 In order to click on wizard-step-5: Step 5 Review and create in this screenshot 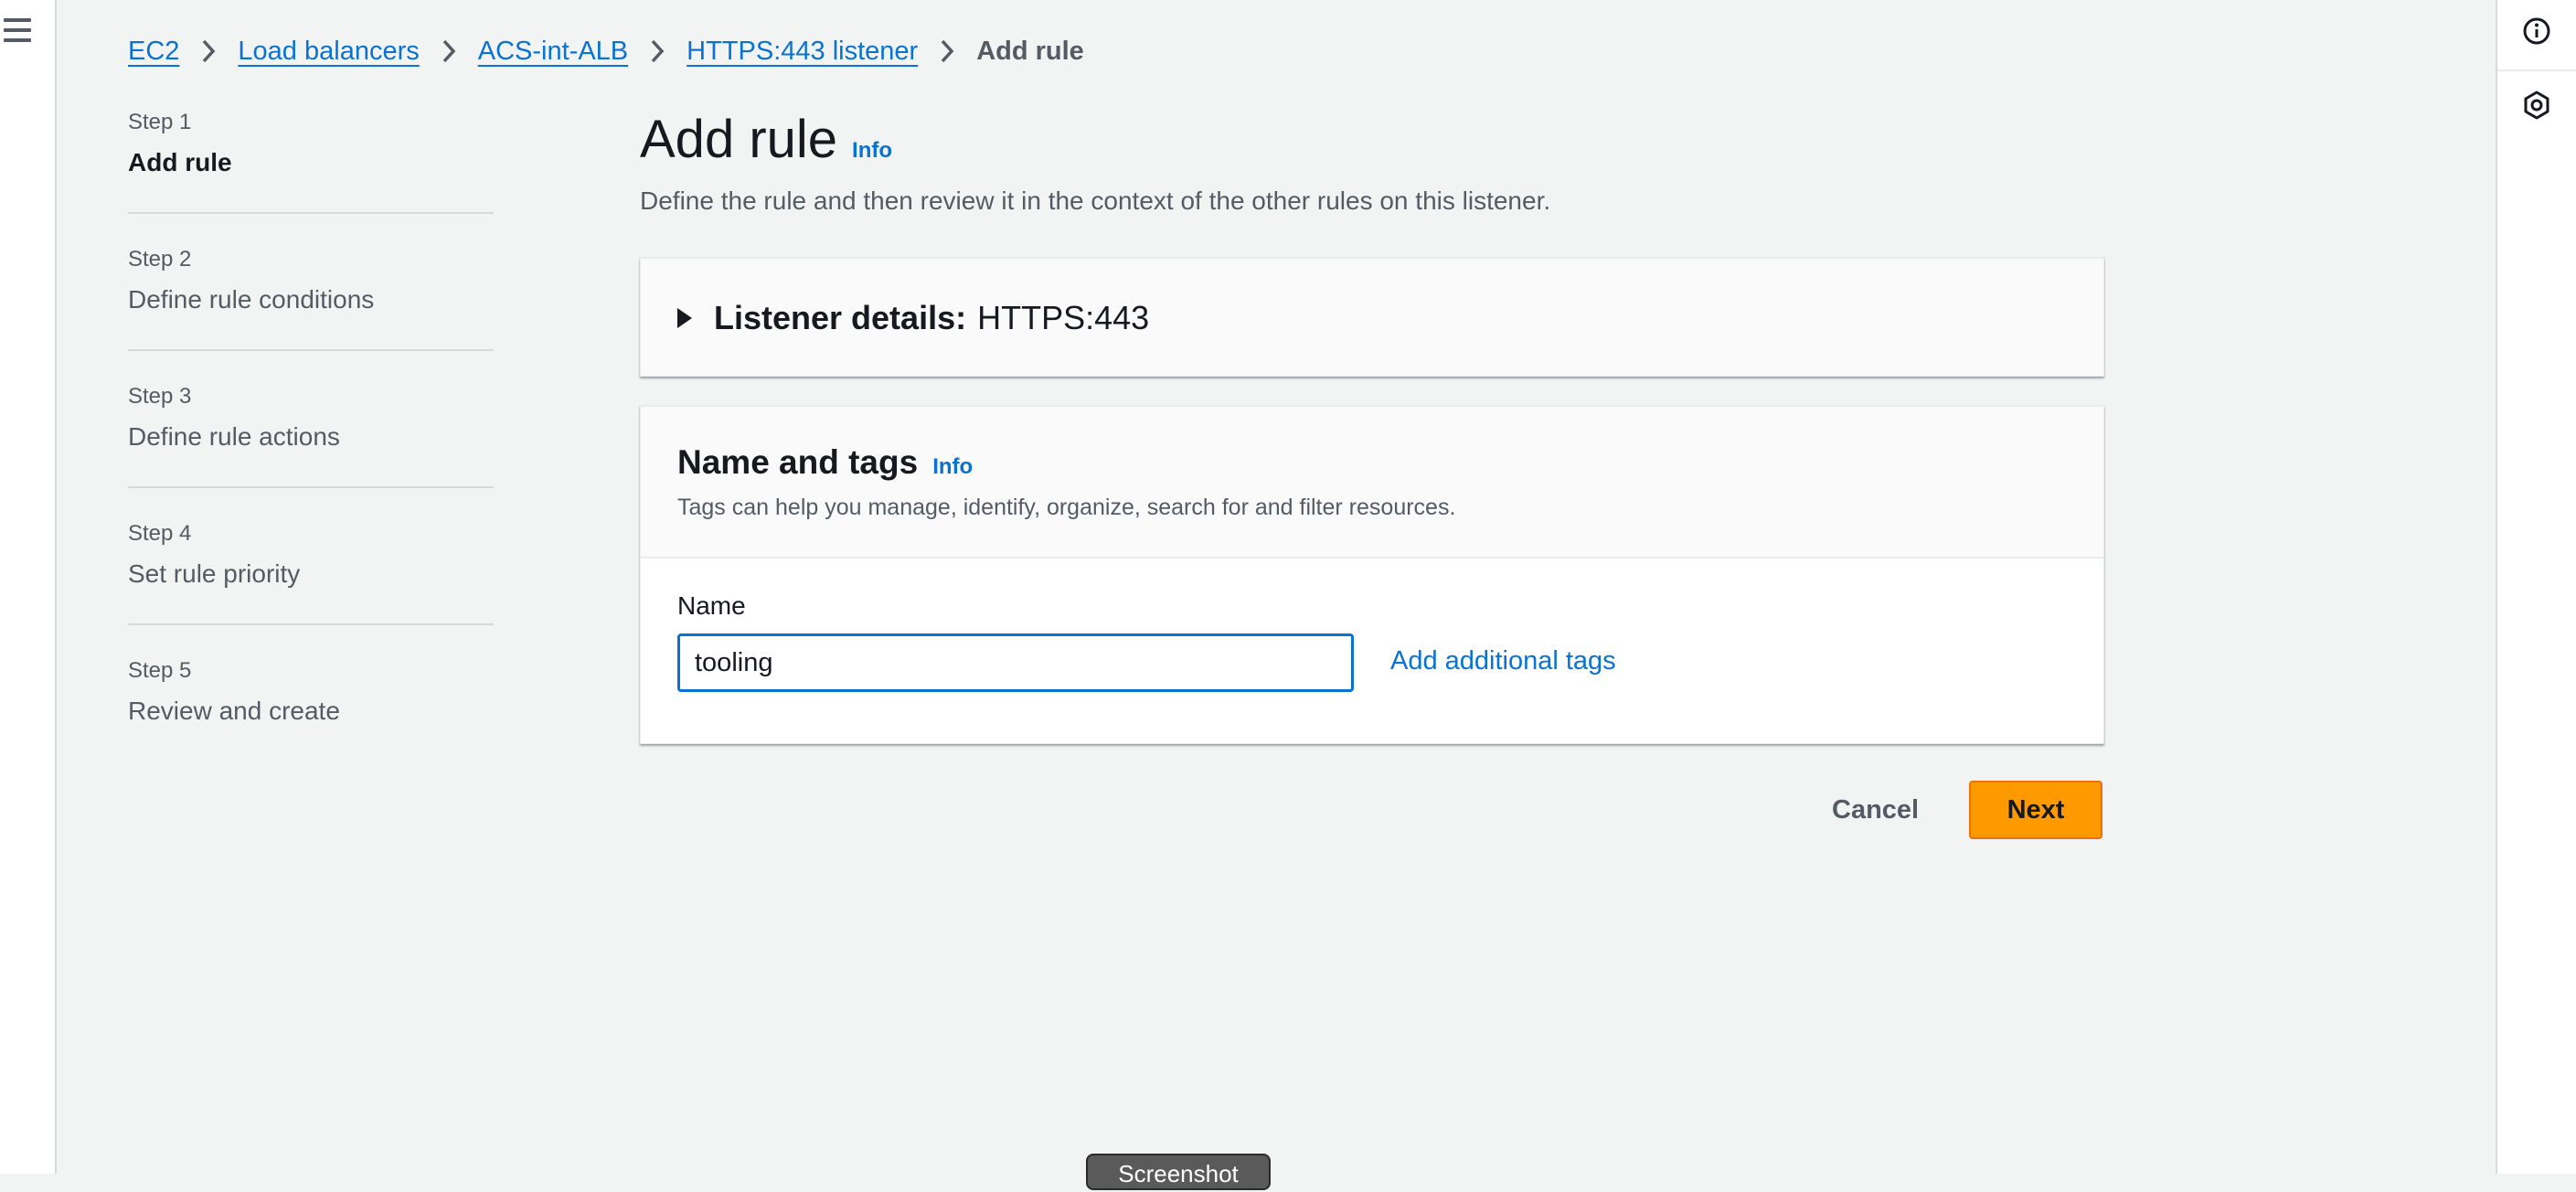, I will do `click(311, 725)`.